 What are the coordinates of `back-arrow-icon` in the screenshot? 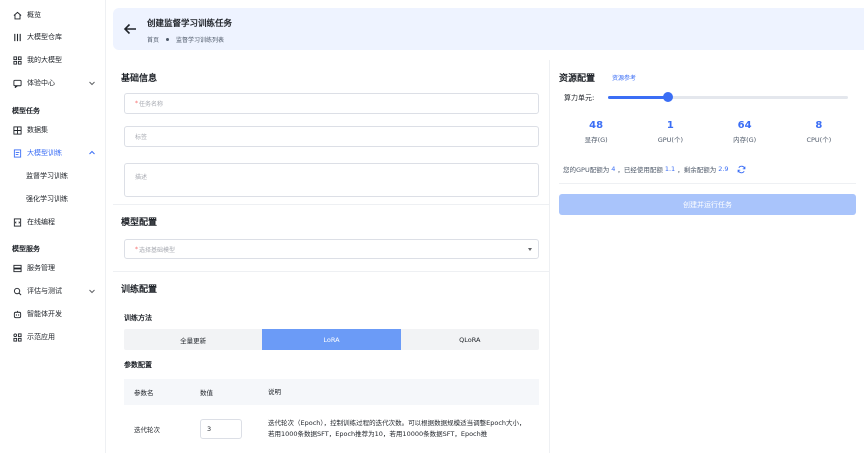 It's located at (130, 29).